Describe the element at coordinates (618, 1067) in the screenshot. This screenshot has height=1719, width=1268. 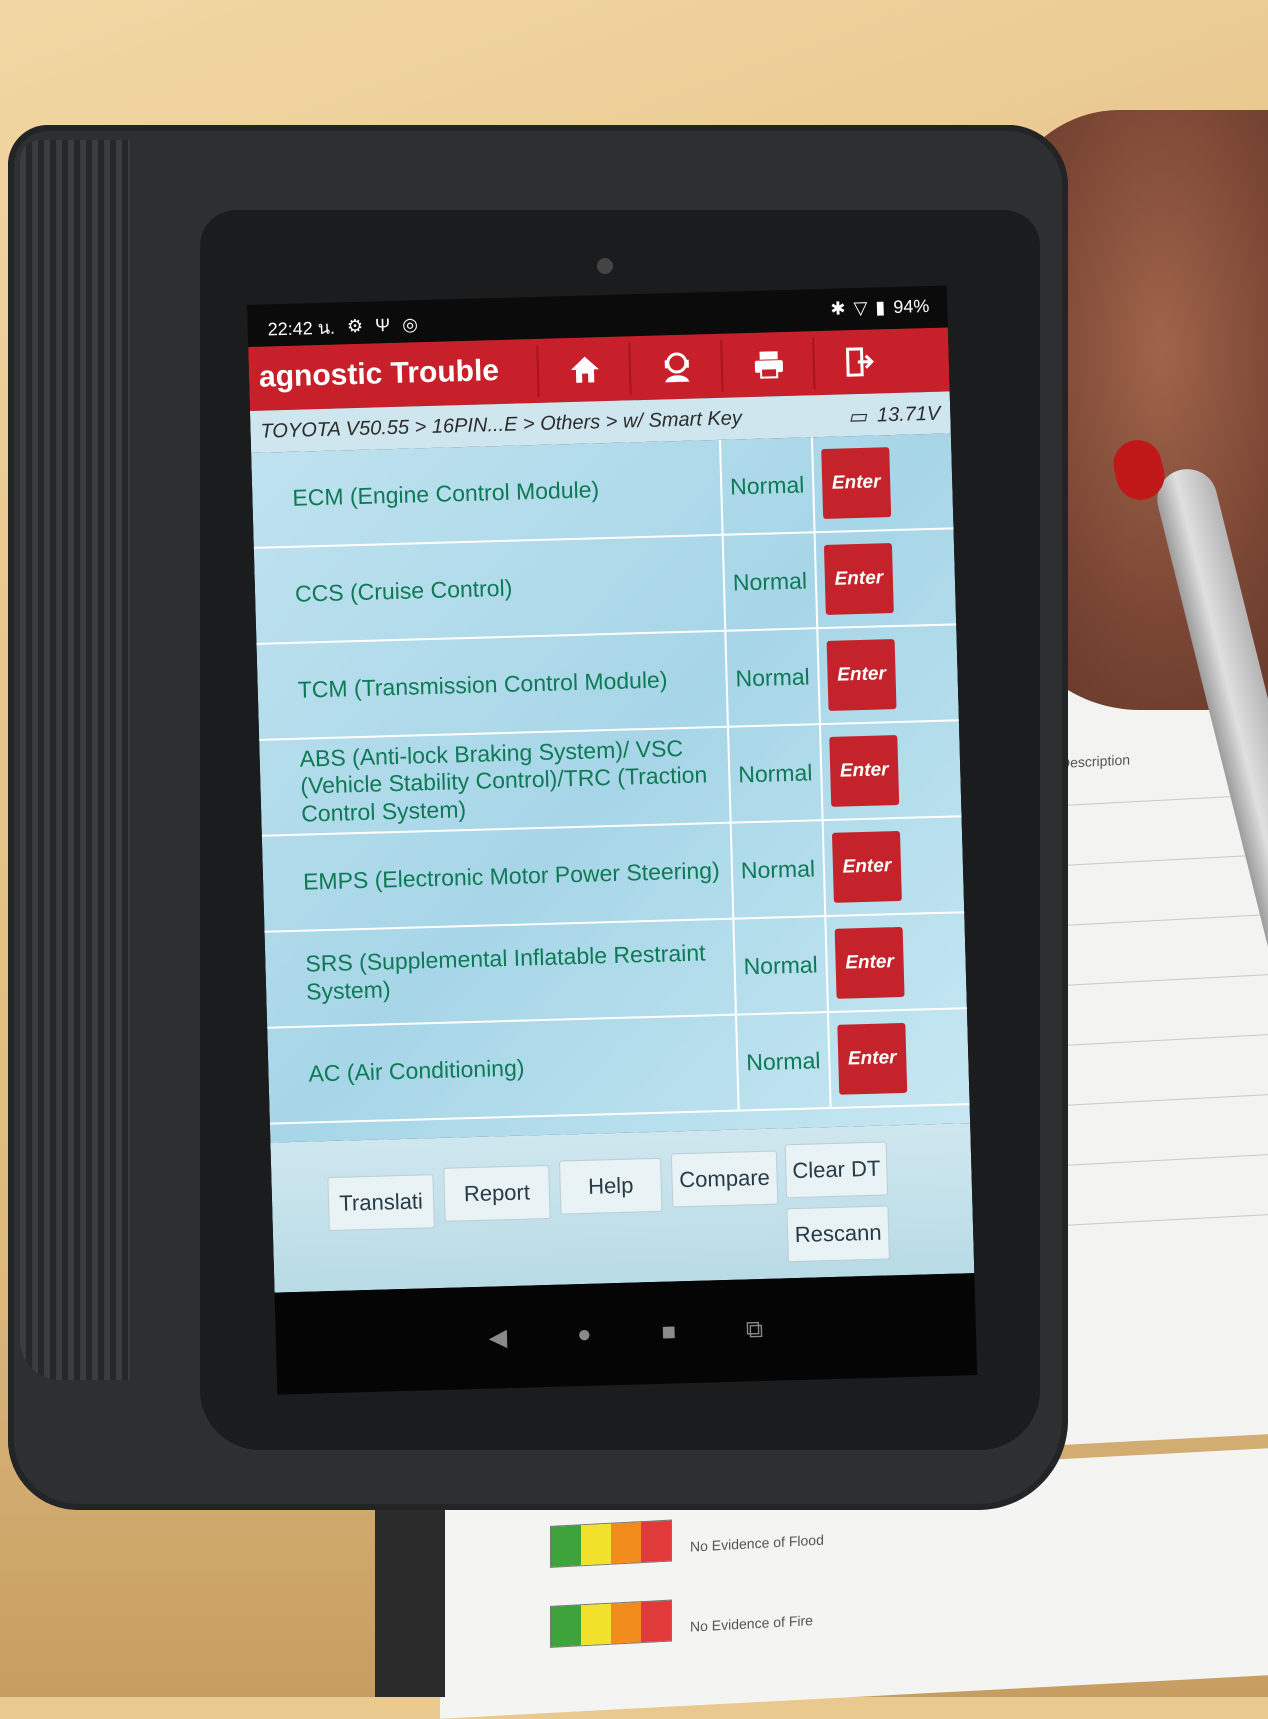
I see `system-row: AC (Air Conditioning) Normal Enter` at that location.